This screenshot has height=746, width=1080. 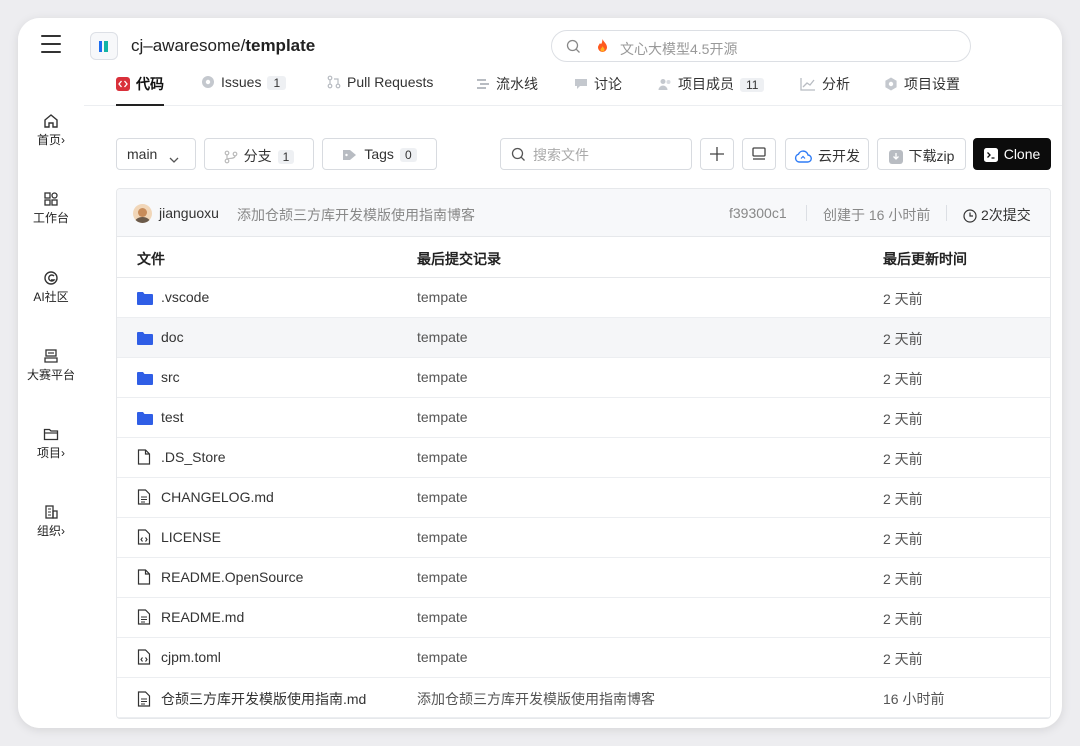 I want to click on table-row: doc tempate 2 天前, so click(x=583, y=338).